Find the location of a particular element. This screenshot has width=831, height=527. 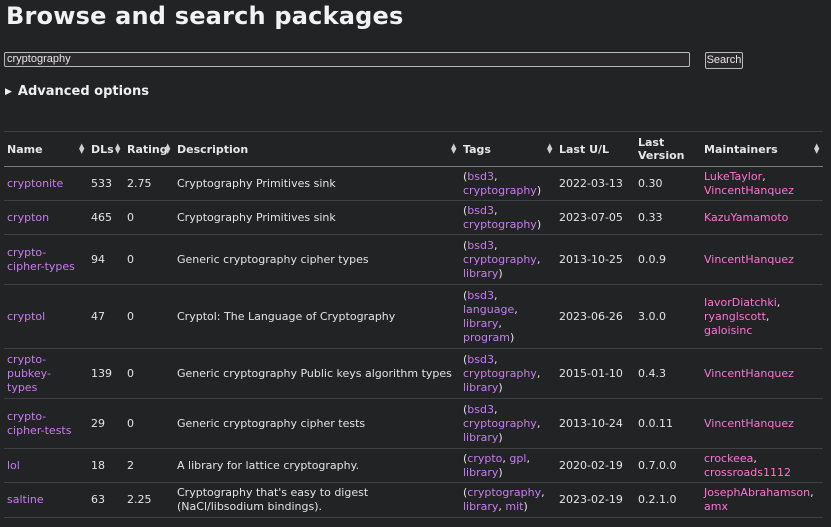

maintainer-link: IavorDiatchki is located at coordinates (740, 302).